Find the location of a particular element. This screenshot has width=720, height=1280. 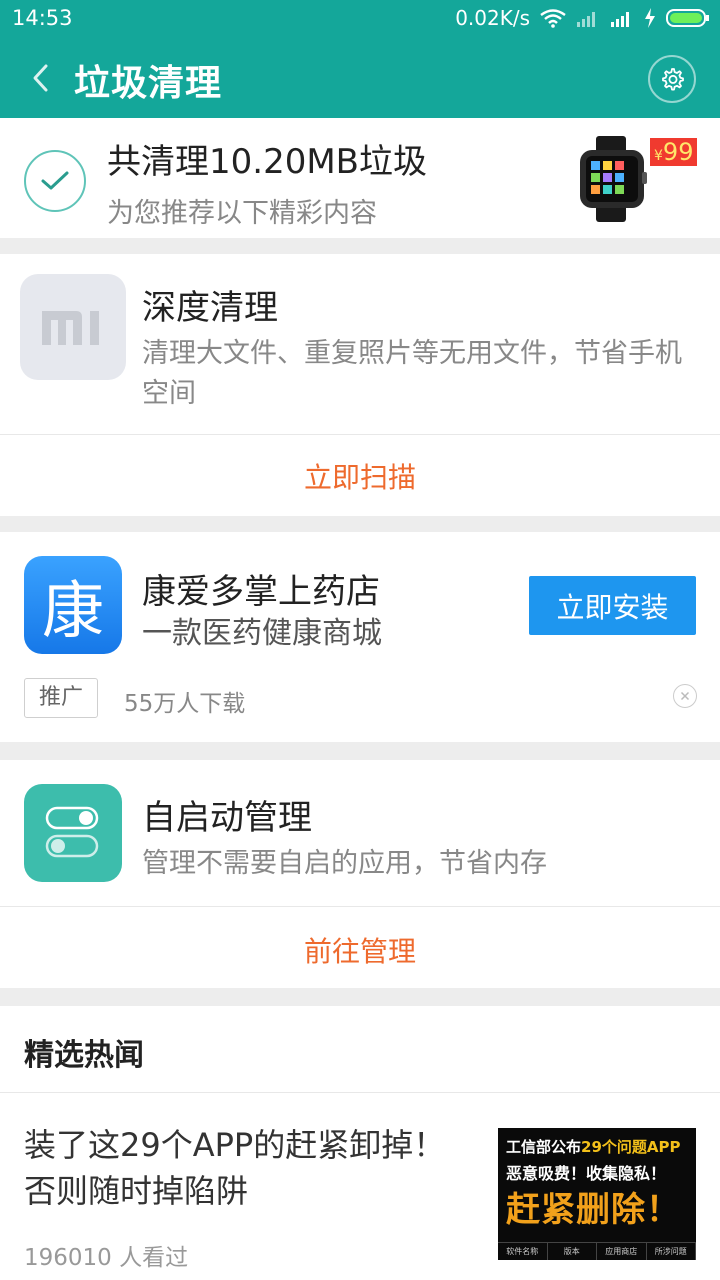

section-title: 精选热闻 is located at coordinates (84, 1055).